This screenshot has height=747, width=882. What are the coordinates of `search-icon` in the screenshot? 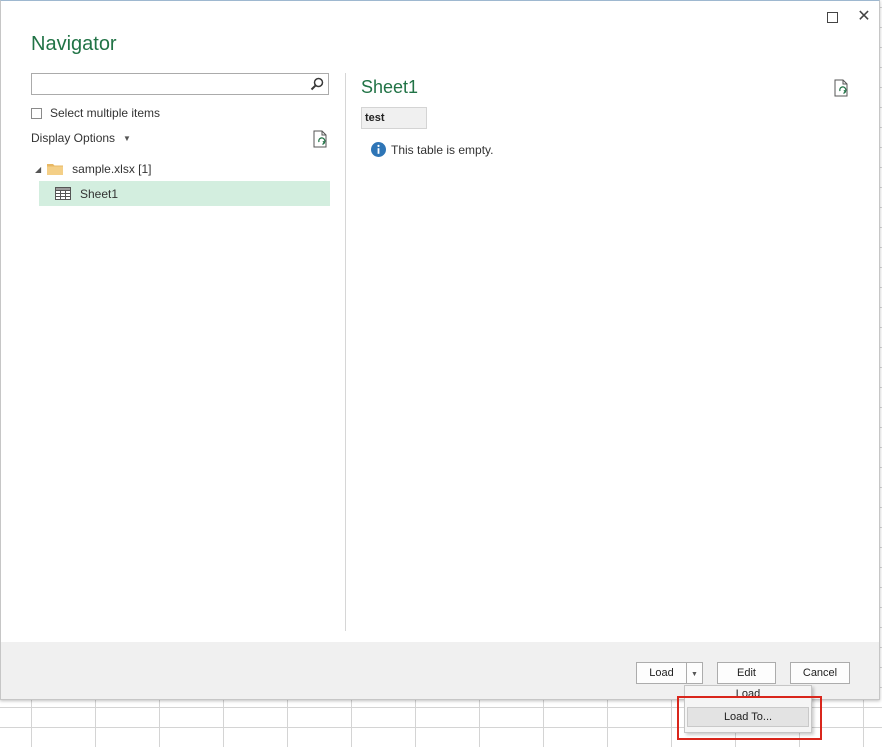 It's located at (317, 84).